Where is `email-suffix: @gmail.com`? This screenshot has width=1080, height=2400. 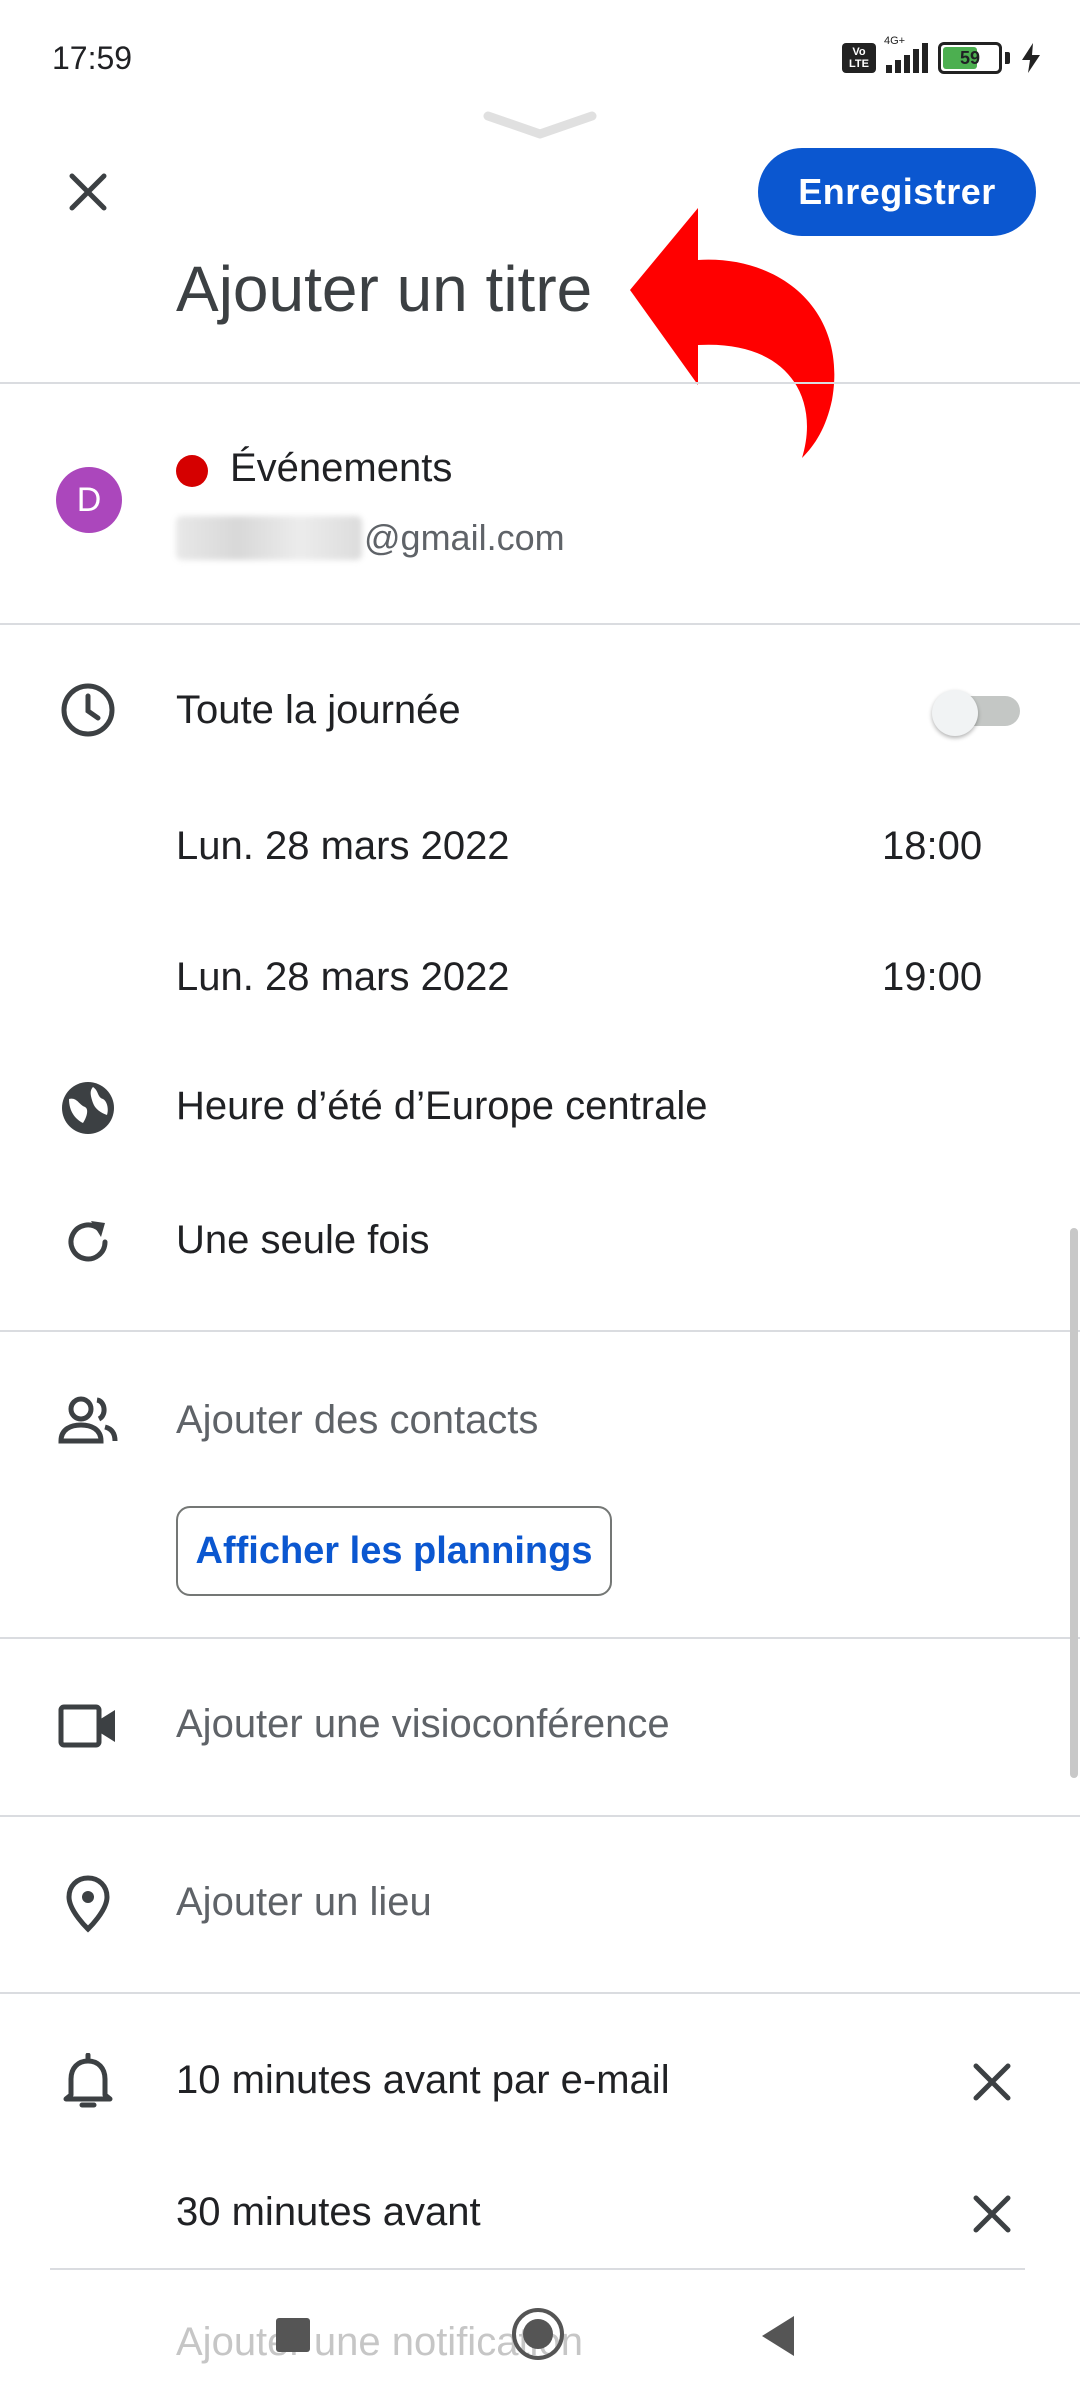
email-suffix: @gmail.com is located at coordinates (464, 537).